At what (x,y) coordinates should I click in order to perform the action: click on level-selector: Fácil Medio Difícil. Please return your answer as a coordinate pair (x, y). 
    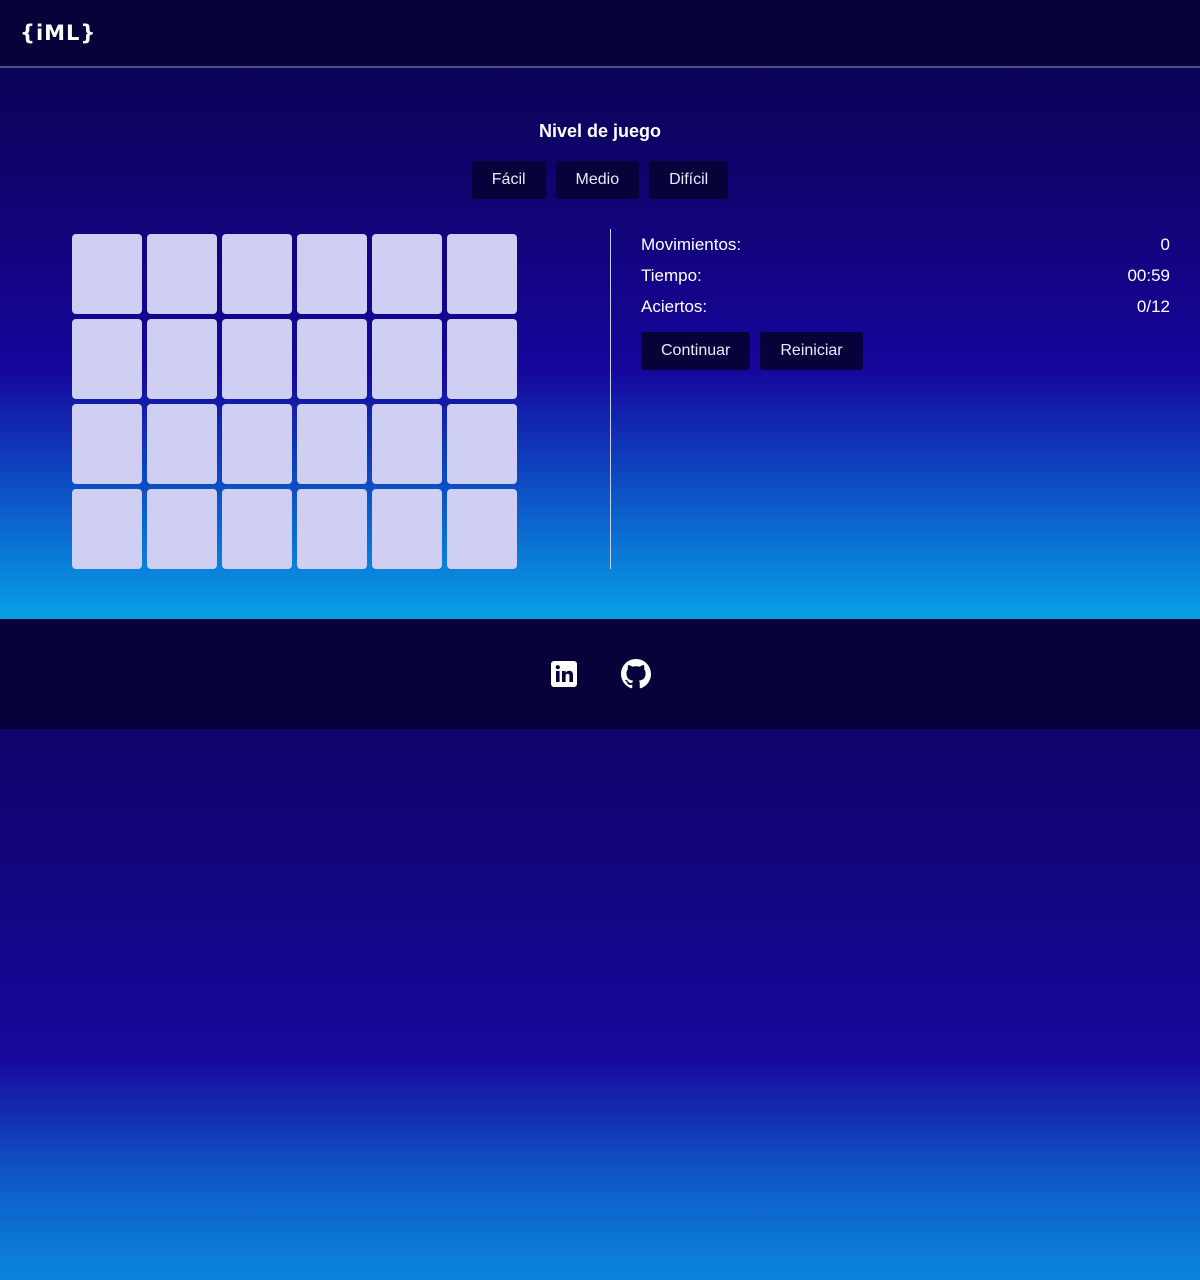
    Looking at the image, I should click on (600, 180).